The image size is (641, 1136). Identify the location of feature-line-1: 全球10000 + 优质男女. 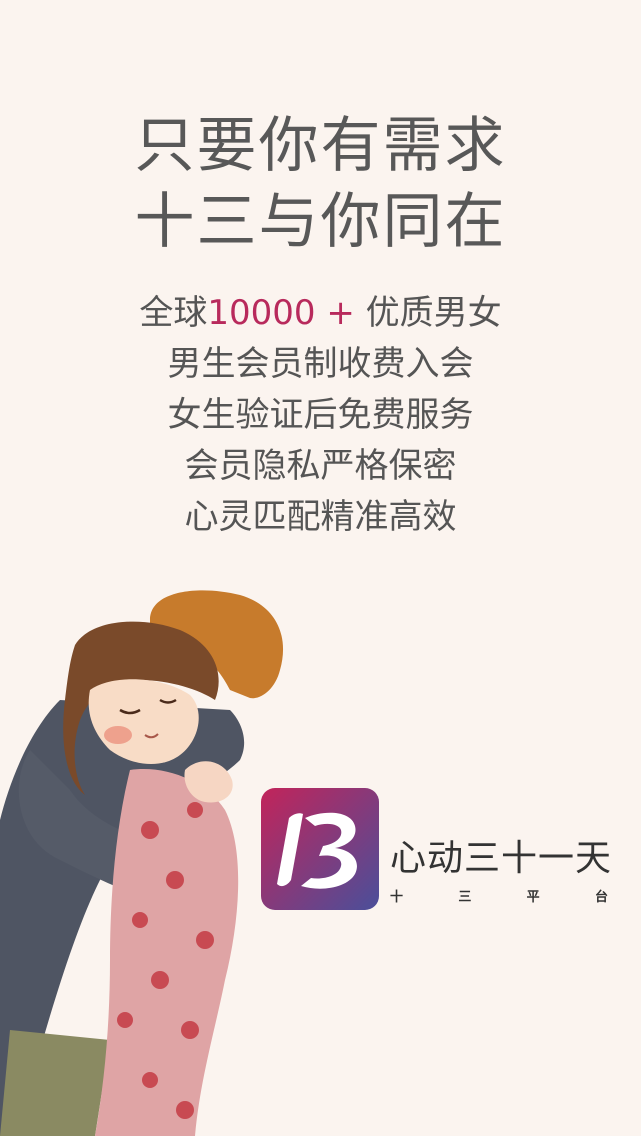
(320, 313).